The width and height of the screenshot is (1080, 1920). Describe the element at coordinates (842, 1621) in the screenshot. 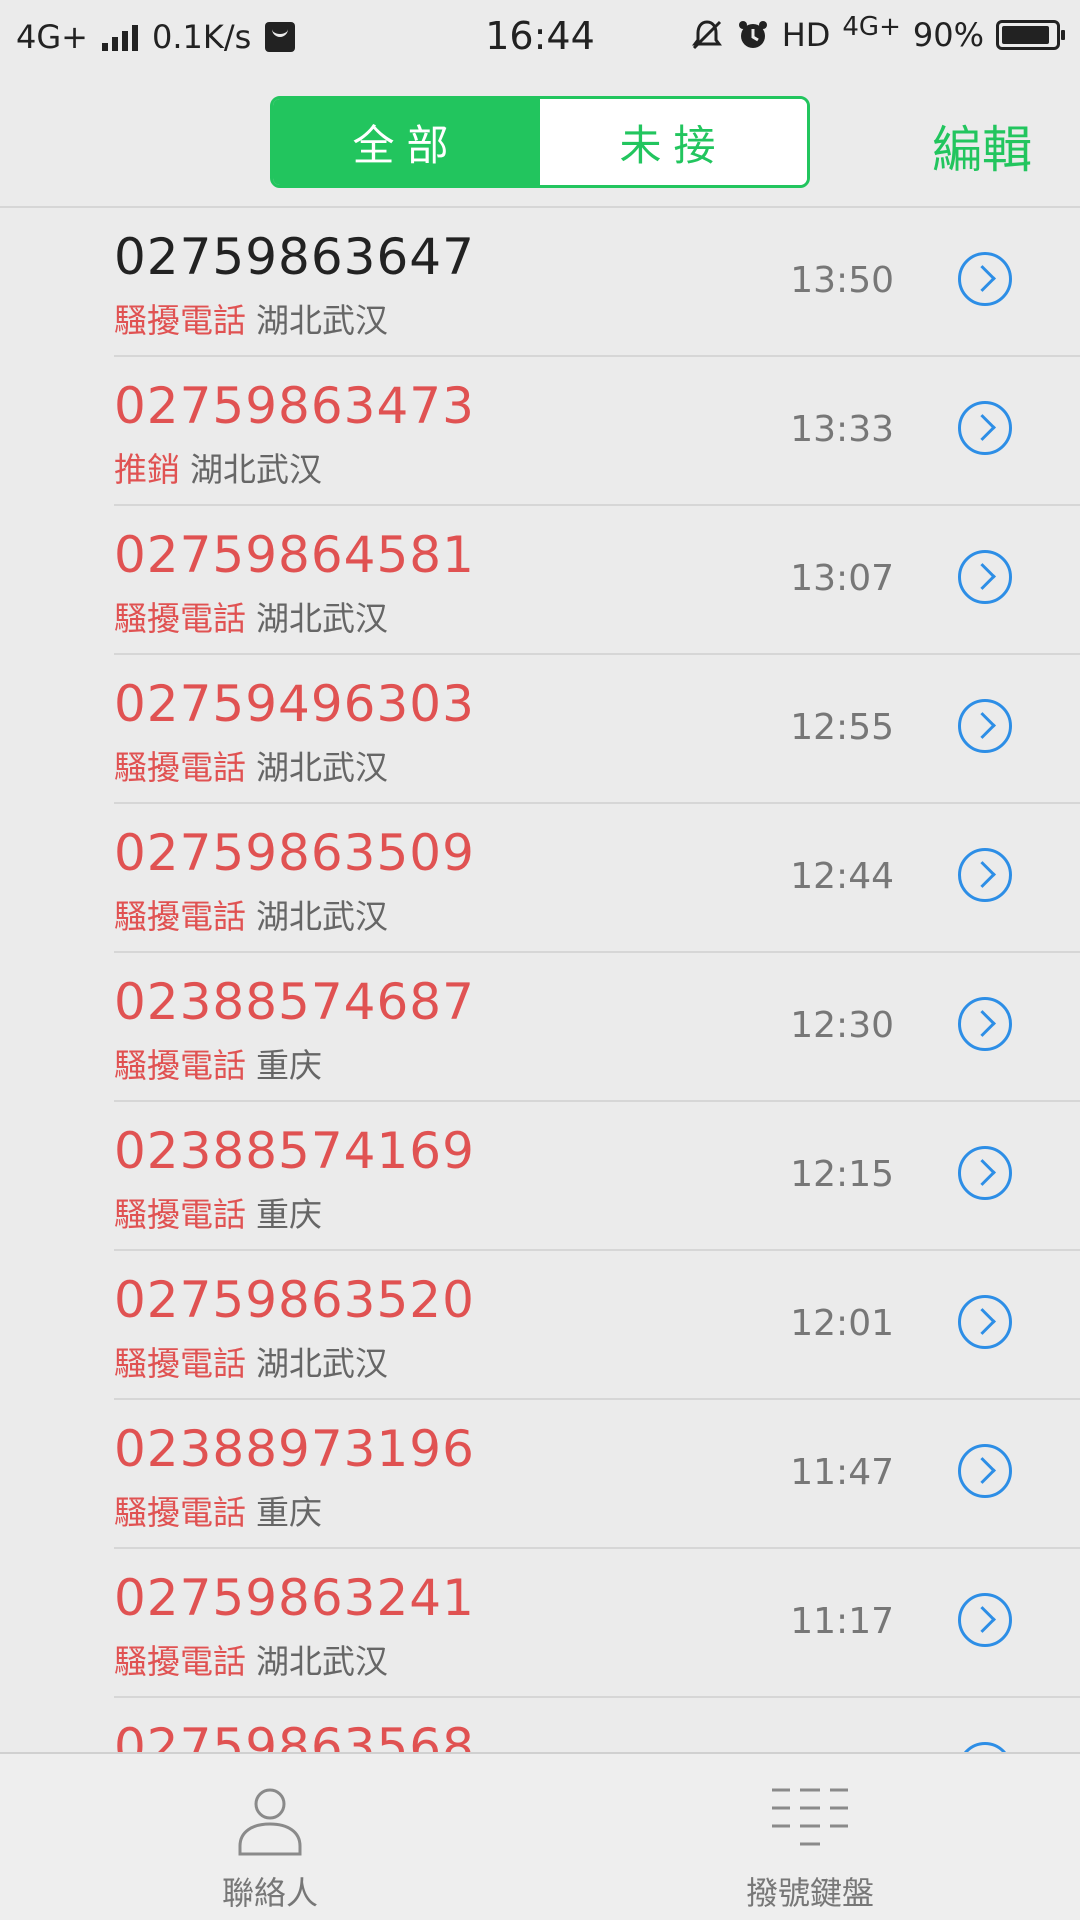

I see `call-time: 11:17` at that location.